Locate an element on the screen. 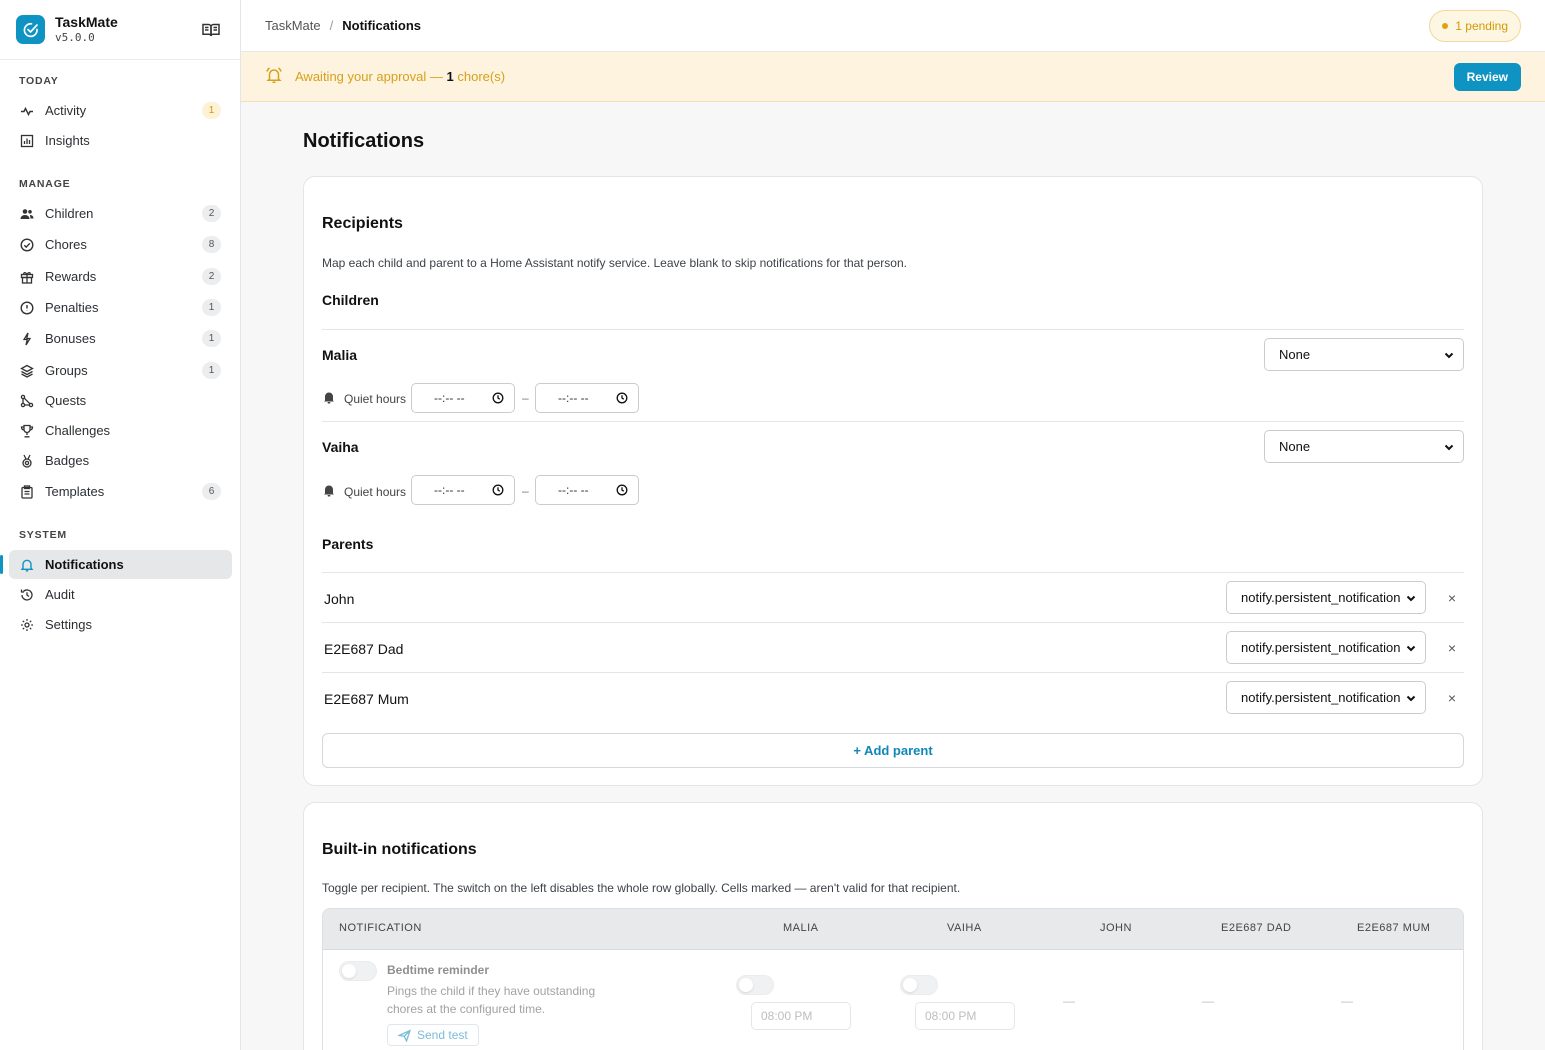 The image size is (1545, 1050). review-button: Review is located at coordinates (1487, 77).